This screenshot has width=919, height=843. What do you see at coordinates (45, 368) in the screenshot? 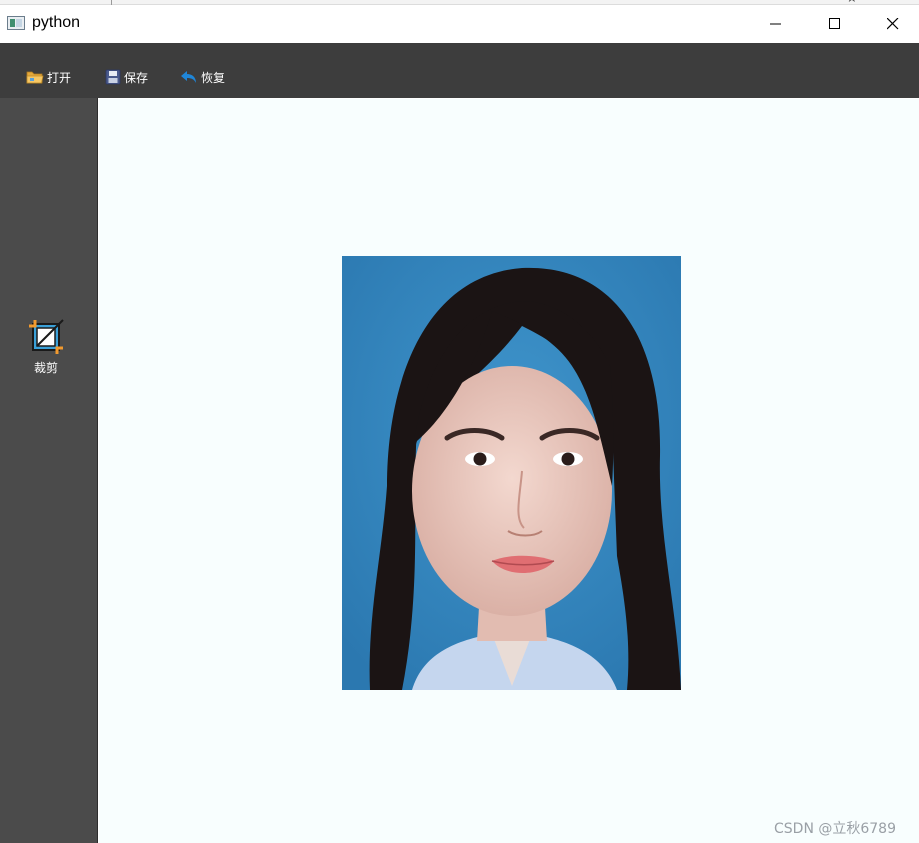
I see `crop-label: 裁剪` at bounding box center [45, 368].